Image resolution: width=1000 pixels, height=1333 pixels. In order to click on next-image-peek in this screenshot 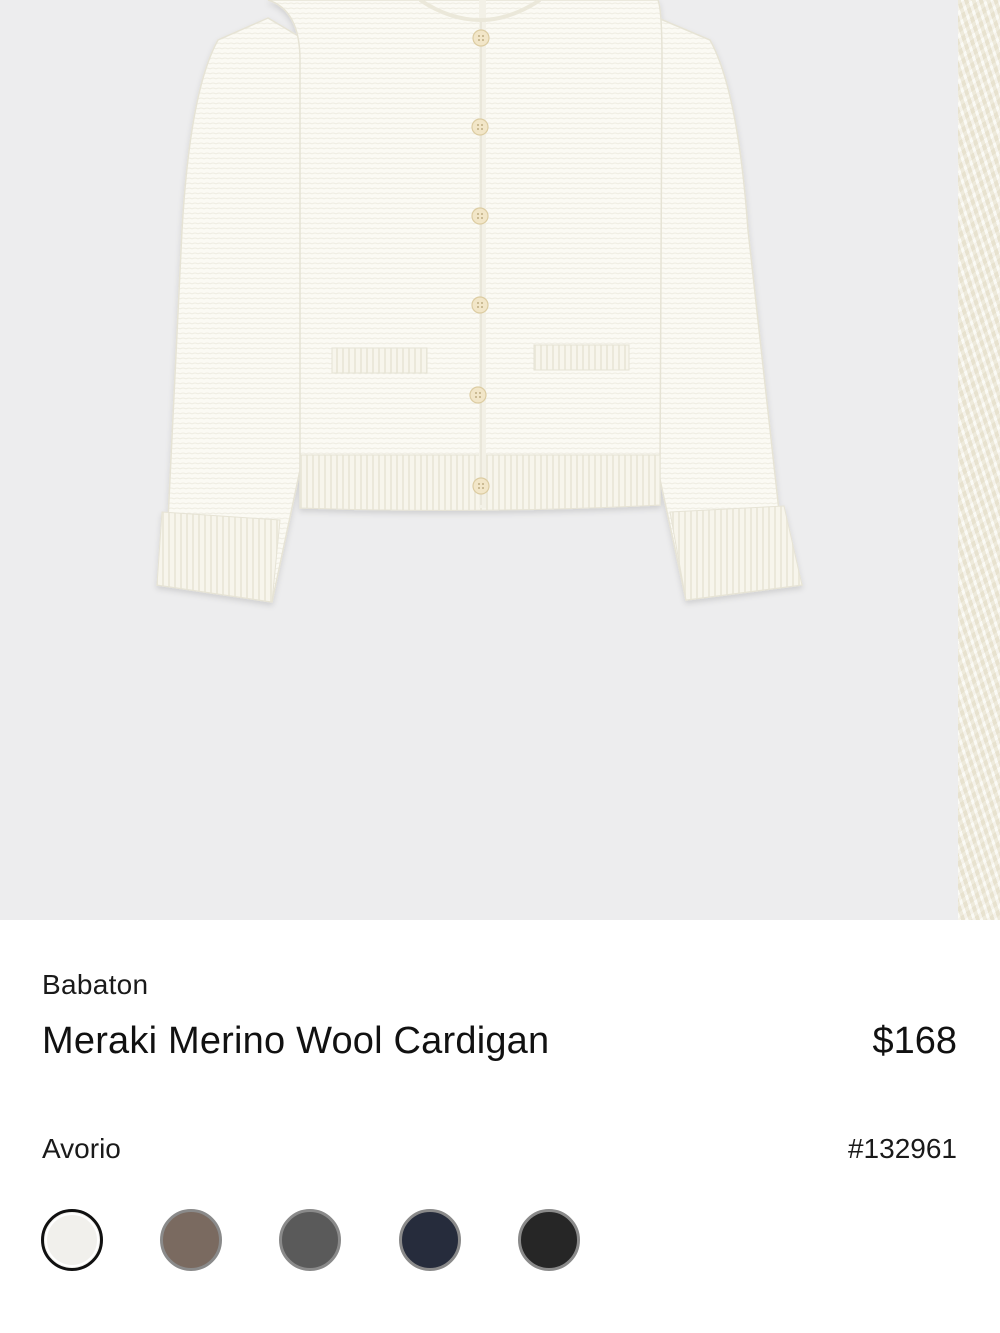, I will do `click(979, 460)`.